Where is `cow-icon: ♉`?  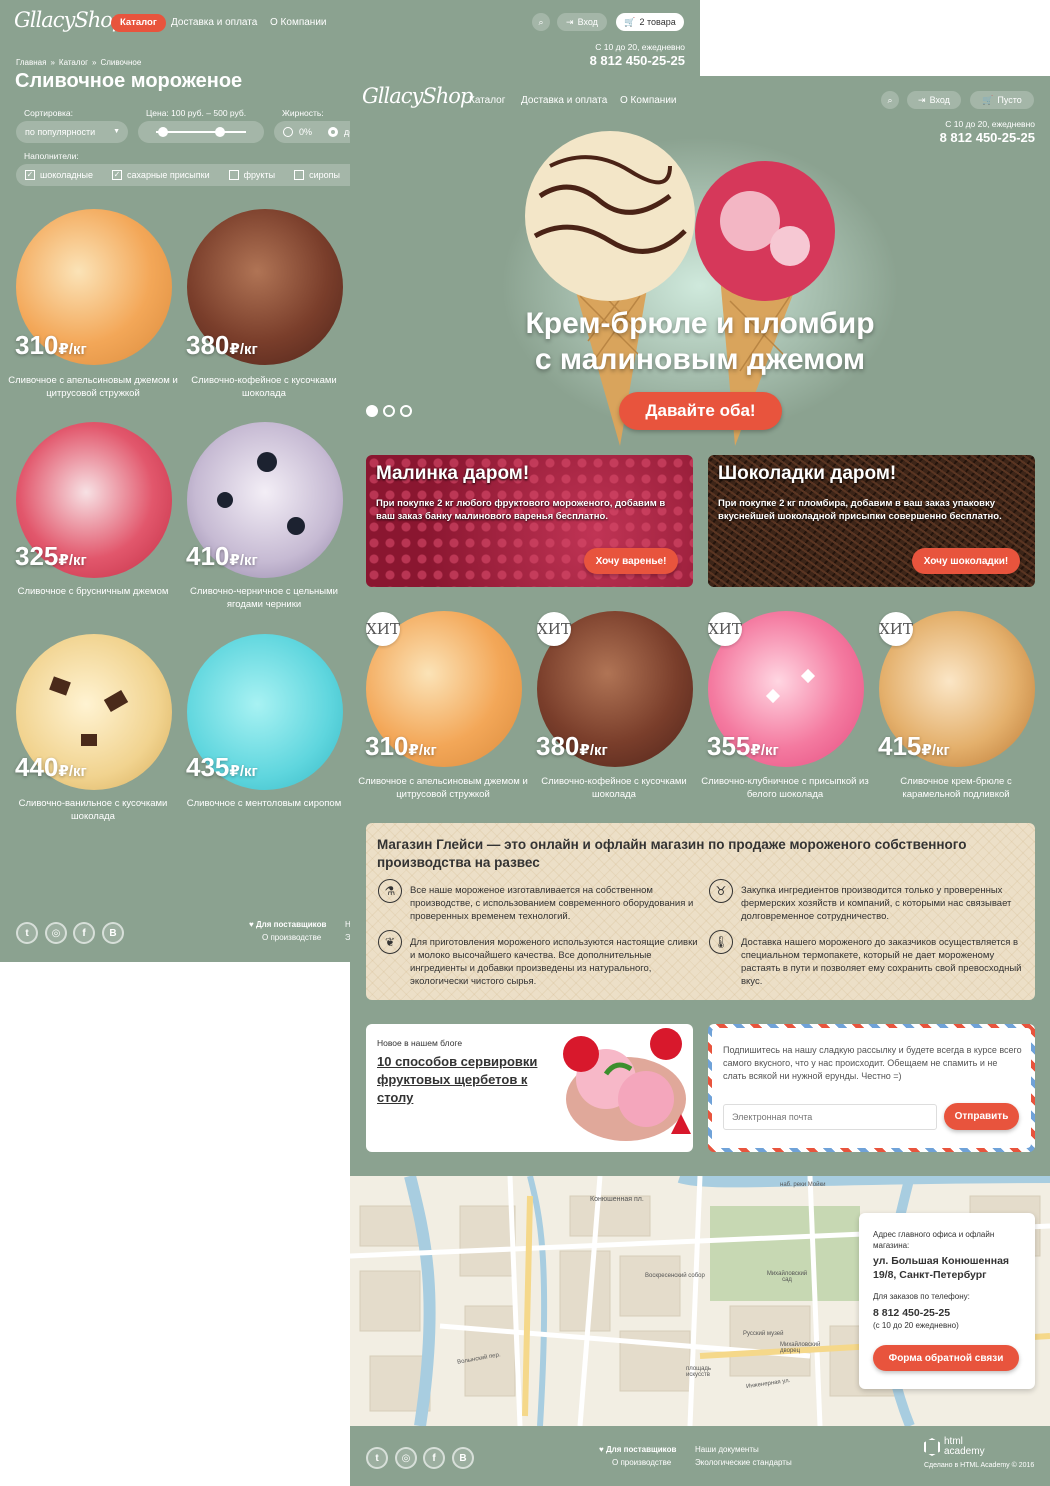 cow-icon: ♉ is located at coordinates (721, 891).